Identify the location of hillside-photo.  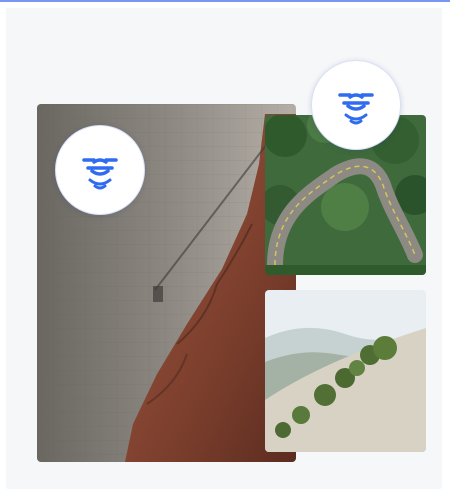
(345, 371).